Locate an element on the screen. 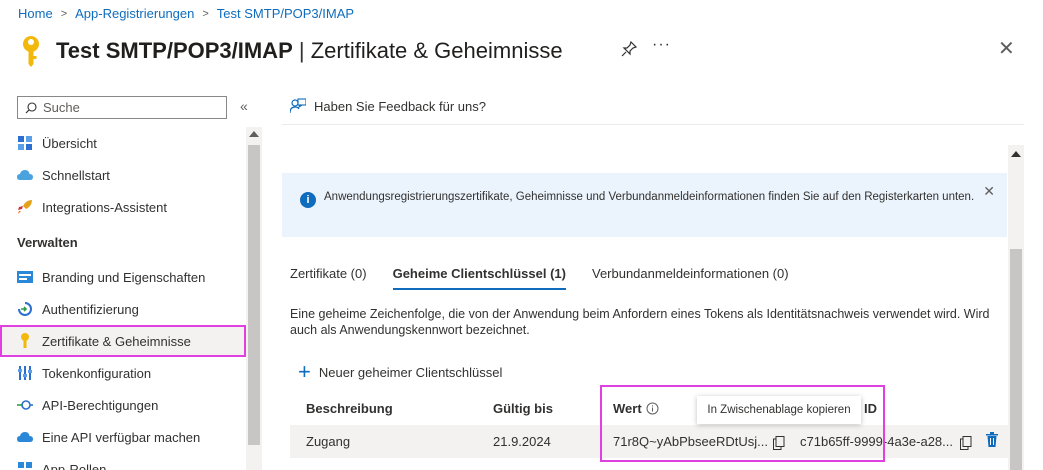 The height and width of the screenshot is (470, 1043). app-roles-icon is located at coordinates (25, 465).